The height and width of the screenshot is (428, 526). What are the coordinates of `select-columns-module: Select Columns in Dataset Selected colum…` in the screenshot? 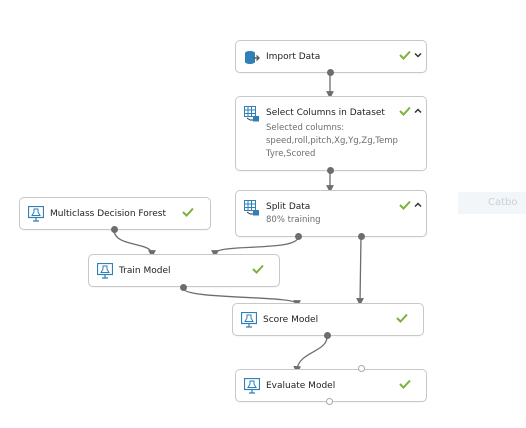 It's located at (331, 133).